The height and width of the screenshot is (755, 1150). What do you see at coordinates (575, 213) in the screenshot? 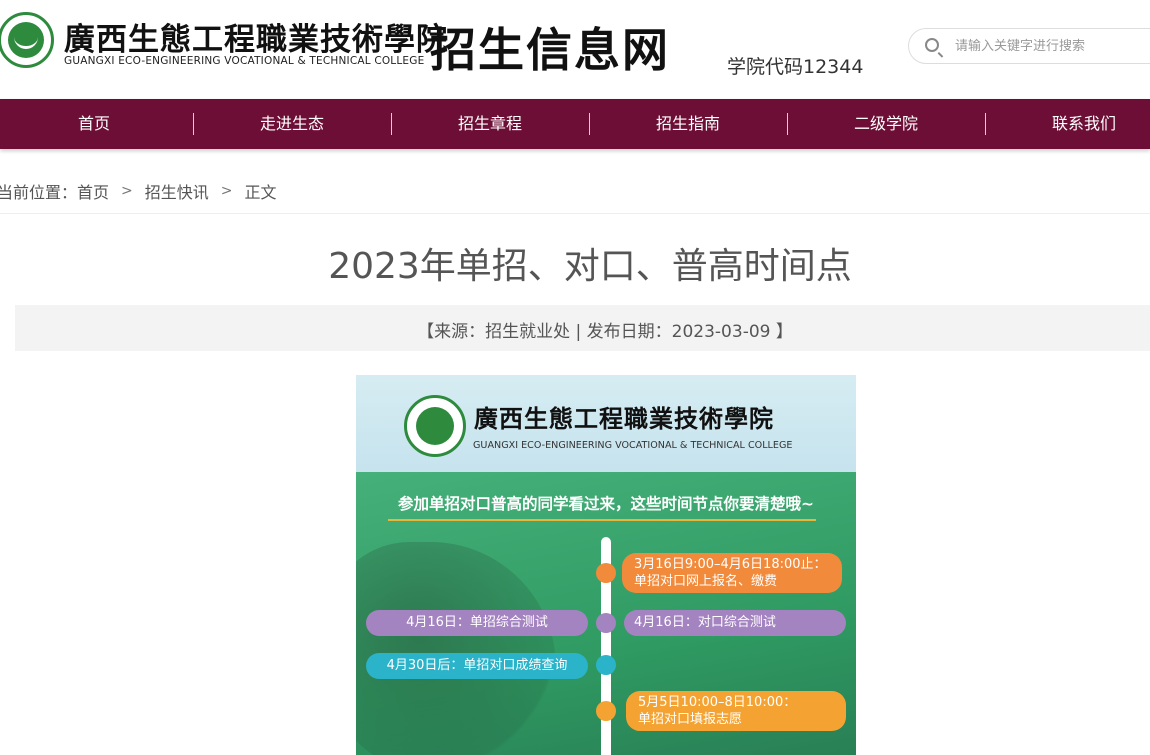
I see `divider` at bounding box center [575, 213].